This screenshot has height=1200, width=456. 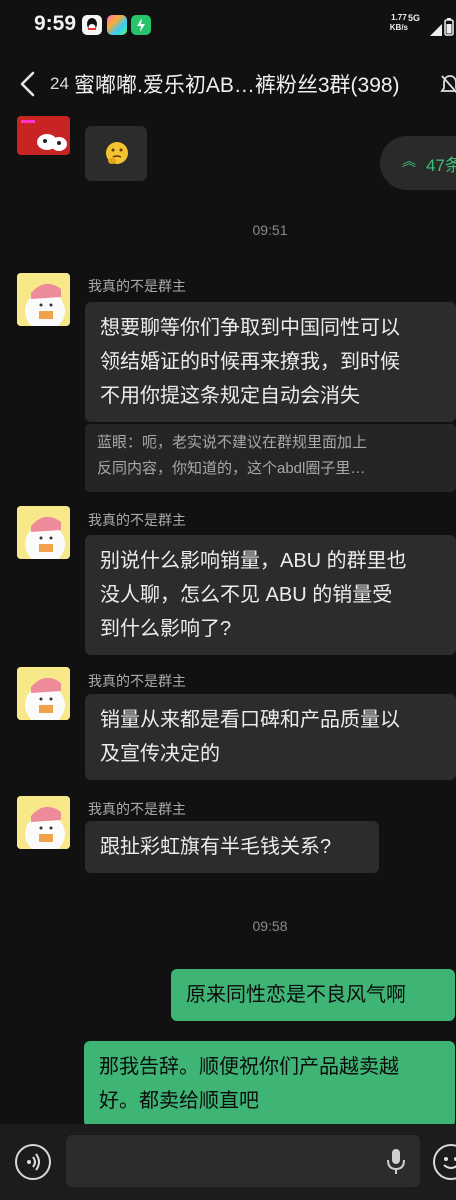 I want to click on status-time: 9:59, so click(x=55, y=23).